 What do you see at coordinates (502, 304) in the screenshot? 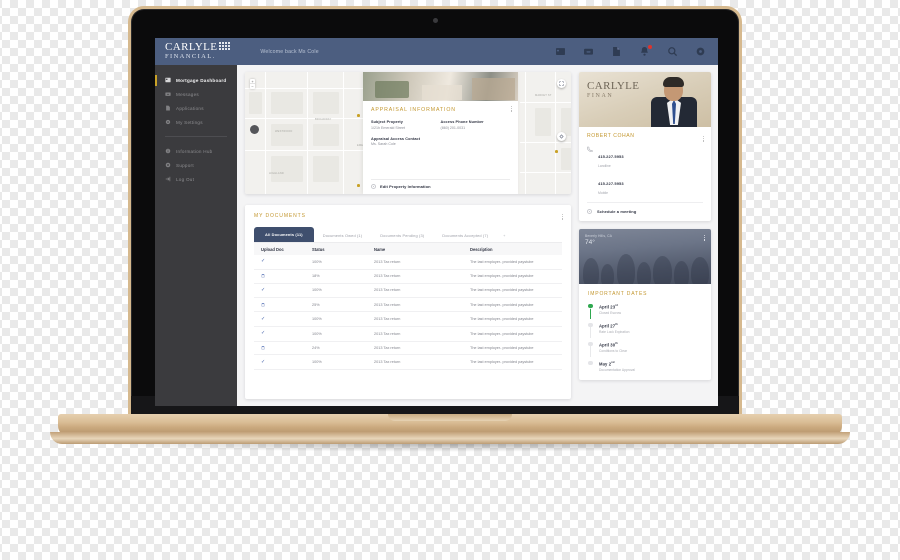
I see `description-cell: The last employer- provided paystube` at bounding box center [502, 304].